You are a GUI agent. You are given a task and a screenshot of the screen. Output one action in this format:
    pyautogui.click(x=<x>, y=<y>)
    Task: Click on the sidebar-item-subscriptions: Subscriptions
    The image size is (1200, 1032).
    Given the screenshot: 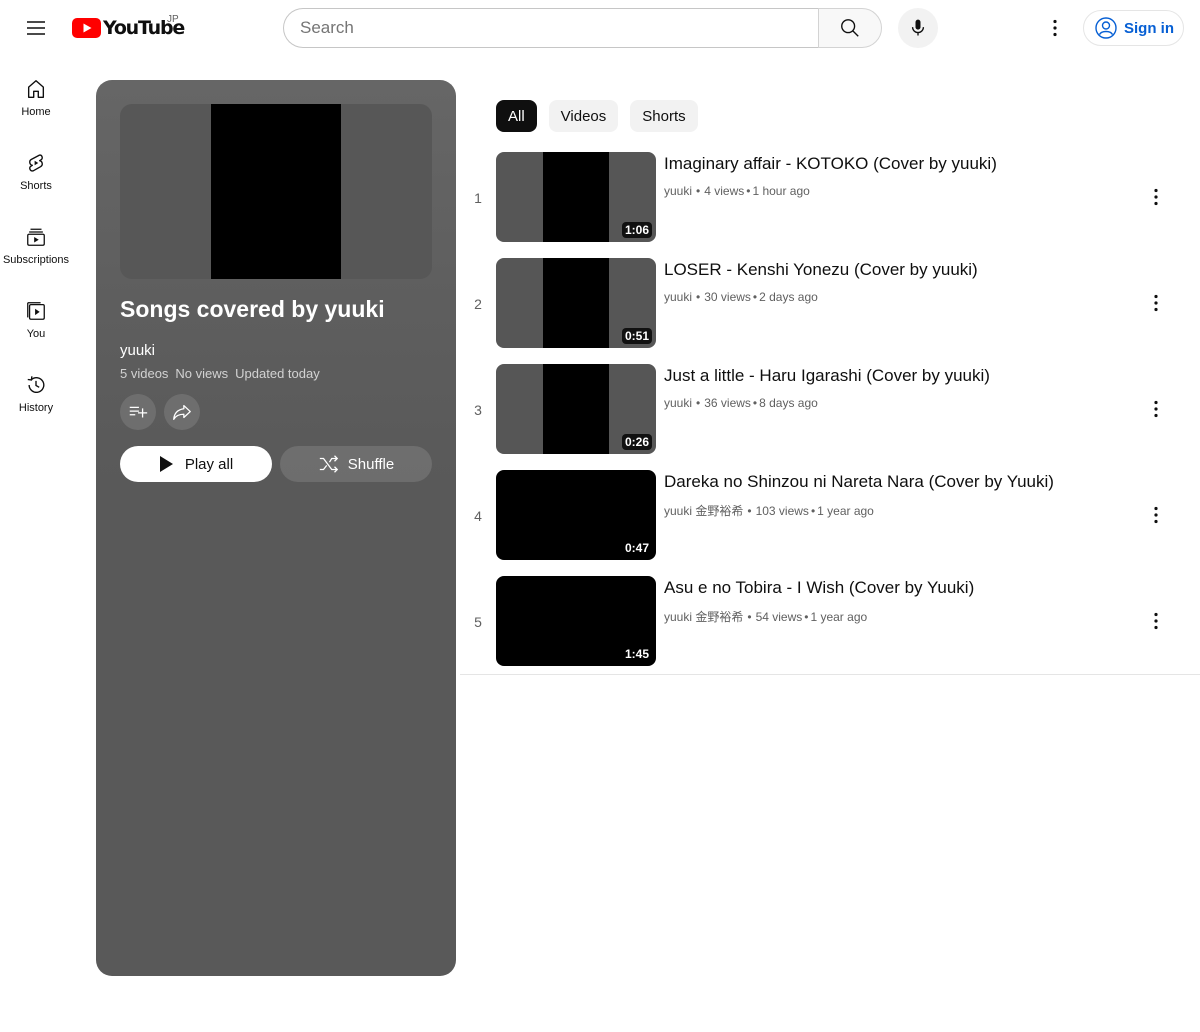 What is the action you would take?
    pyautogui.click(x=36, y=241)
    